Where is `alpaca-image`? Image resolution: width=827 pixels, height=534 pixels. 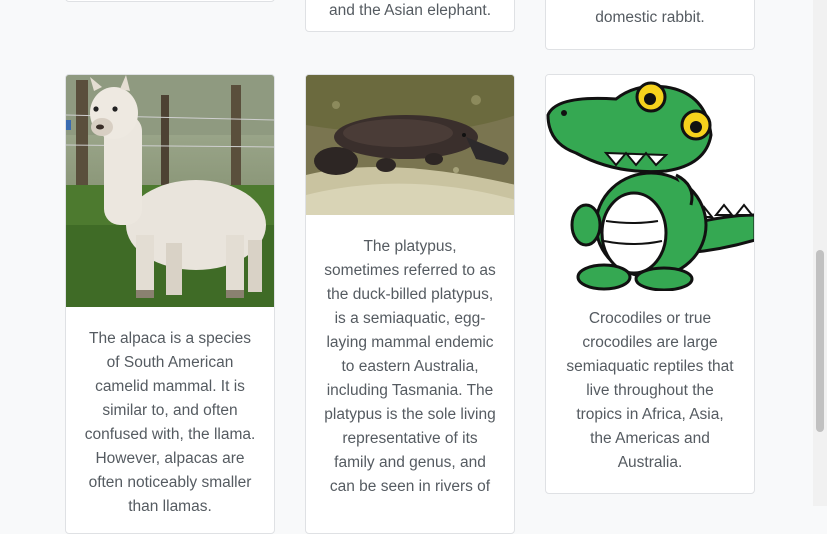
alpaca-image is located at coordinates (170, 191).